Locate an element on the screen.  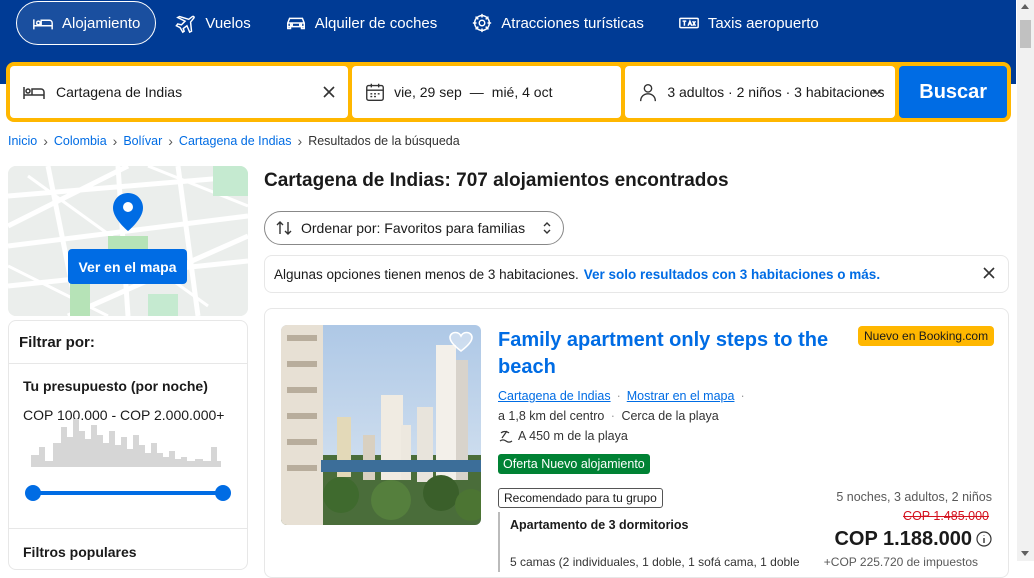
recommended-badge: Recomendado para tu grupo is located at coordinates (580, 498).